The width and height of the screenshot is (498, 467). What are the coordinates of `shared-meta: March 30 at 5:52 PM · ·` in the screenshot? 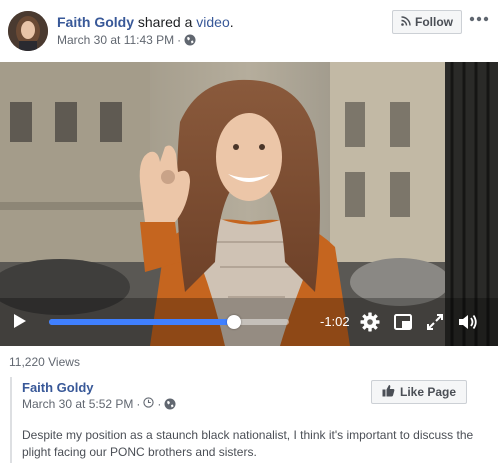 It's located at (99, 404).